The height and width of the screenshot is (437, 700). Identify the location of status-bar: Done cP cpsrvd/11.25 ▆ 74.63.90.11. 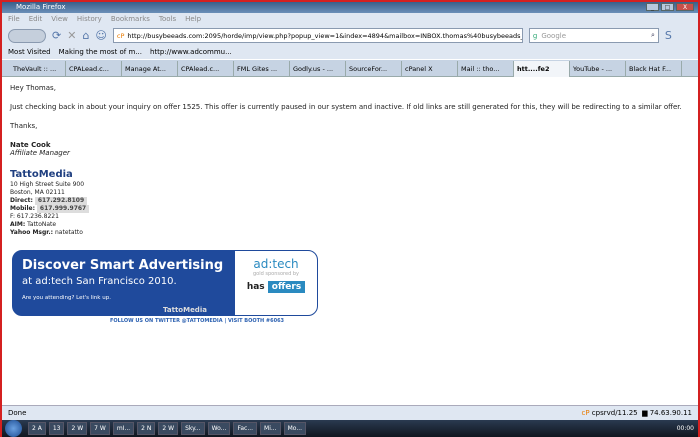
(350, 412).